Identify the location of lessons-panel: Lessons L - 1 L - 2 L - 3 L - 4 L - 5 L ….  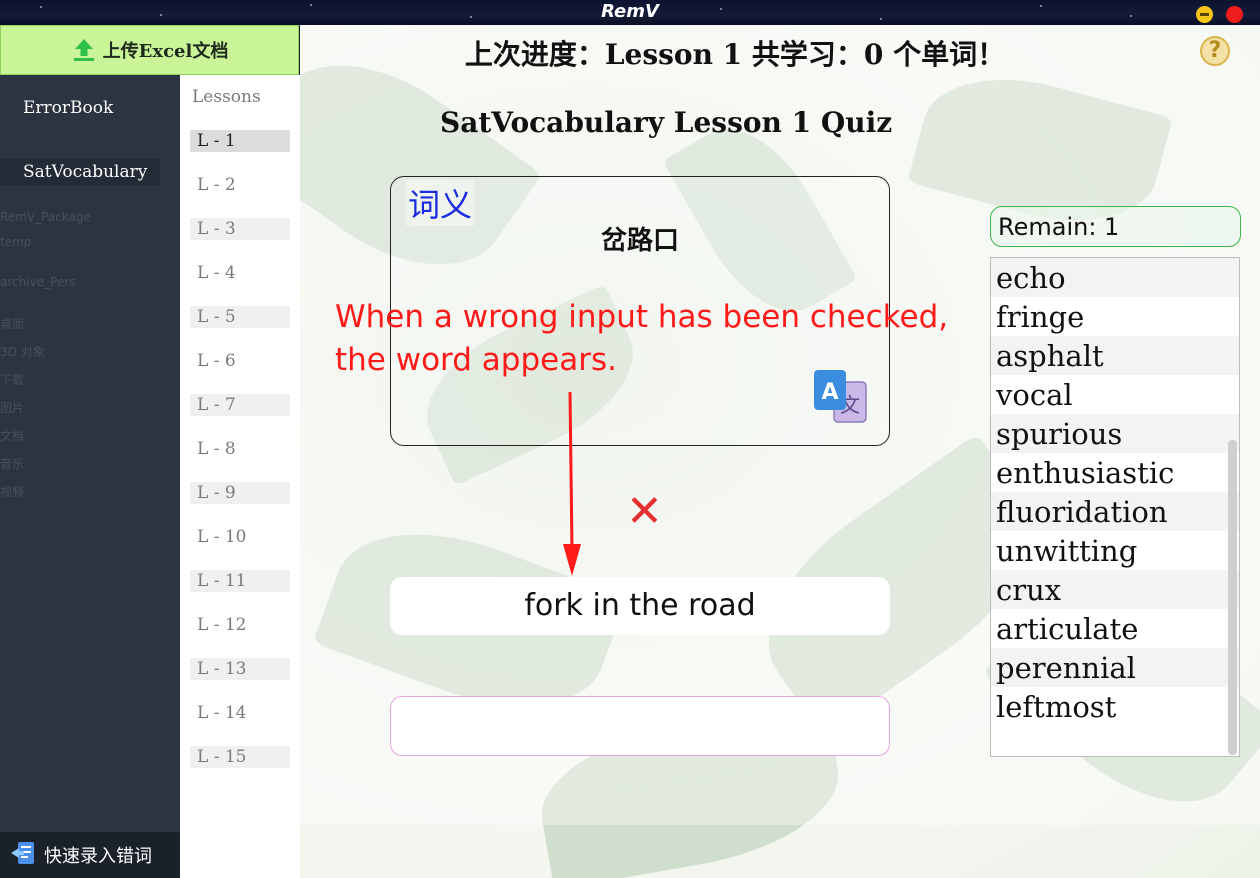
(240, 476).